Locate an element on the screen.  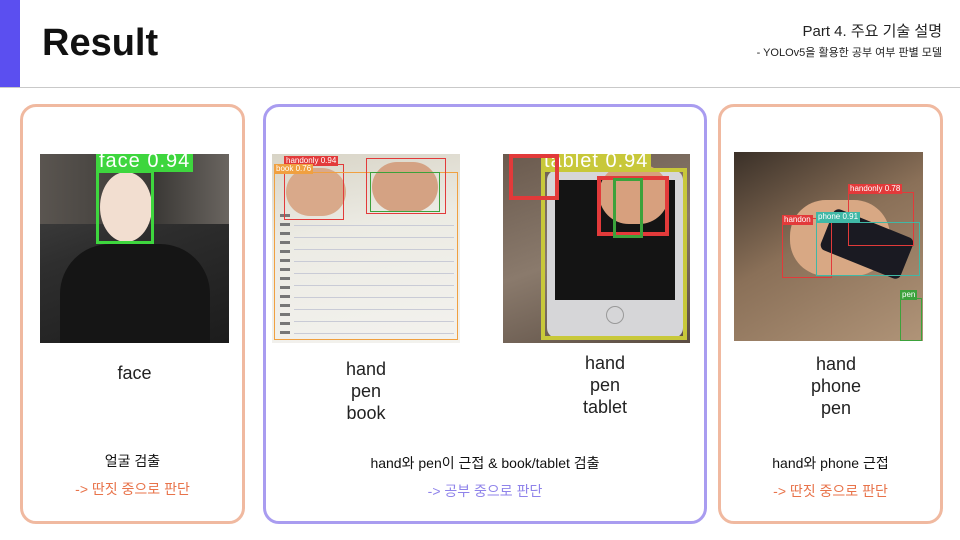
label-phone: phone is located at coordinates (836, 386).